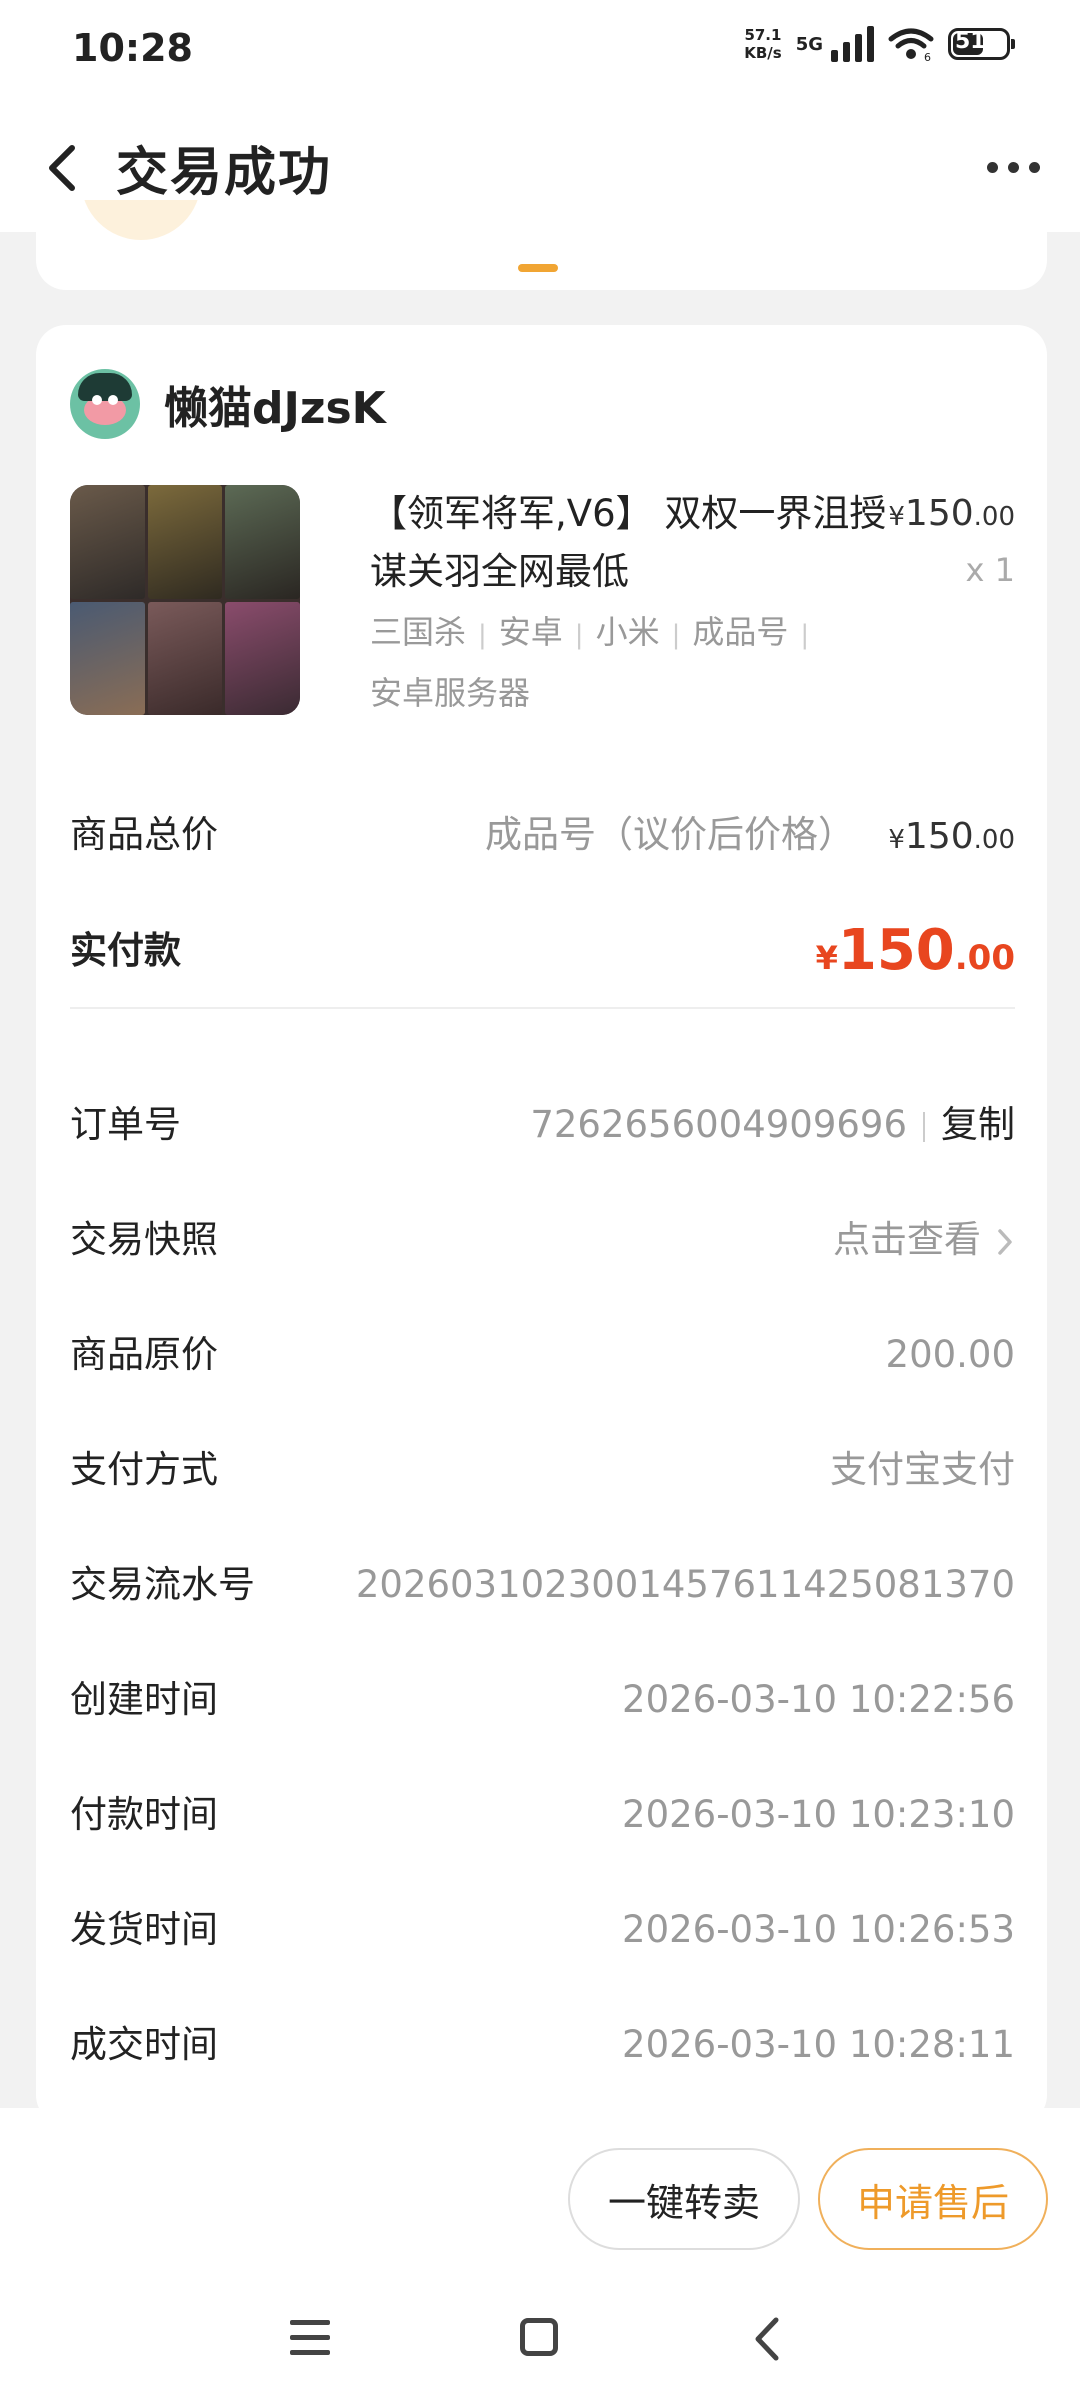 Image resolution: width=1080 pixels, height=2400 pixels. I want to click on payment-method-label: 支付方式, so click(144, 1469).